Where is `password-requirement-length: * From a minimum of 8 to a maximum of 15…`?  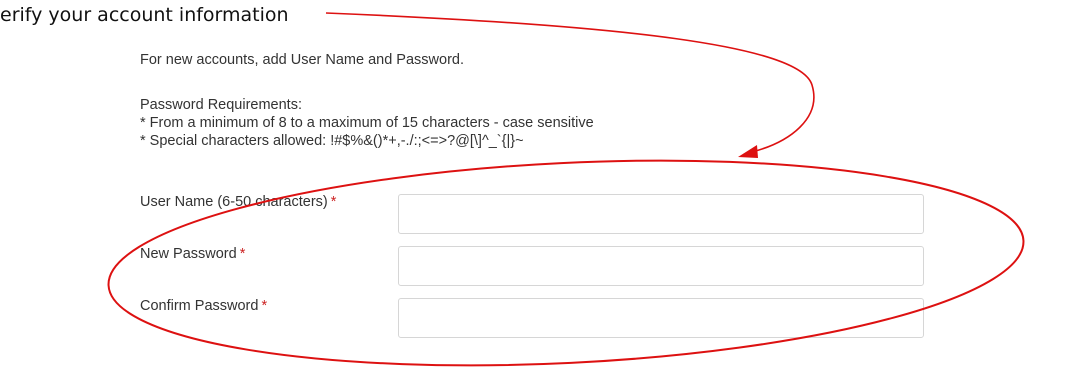
password-requirement-length: * From a minimum of 8 to a maximum of 15… is located at coordinates (367, 123).